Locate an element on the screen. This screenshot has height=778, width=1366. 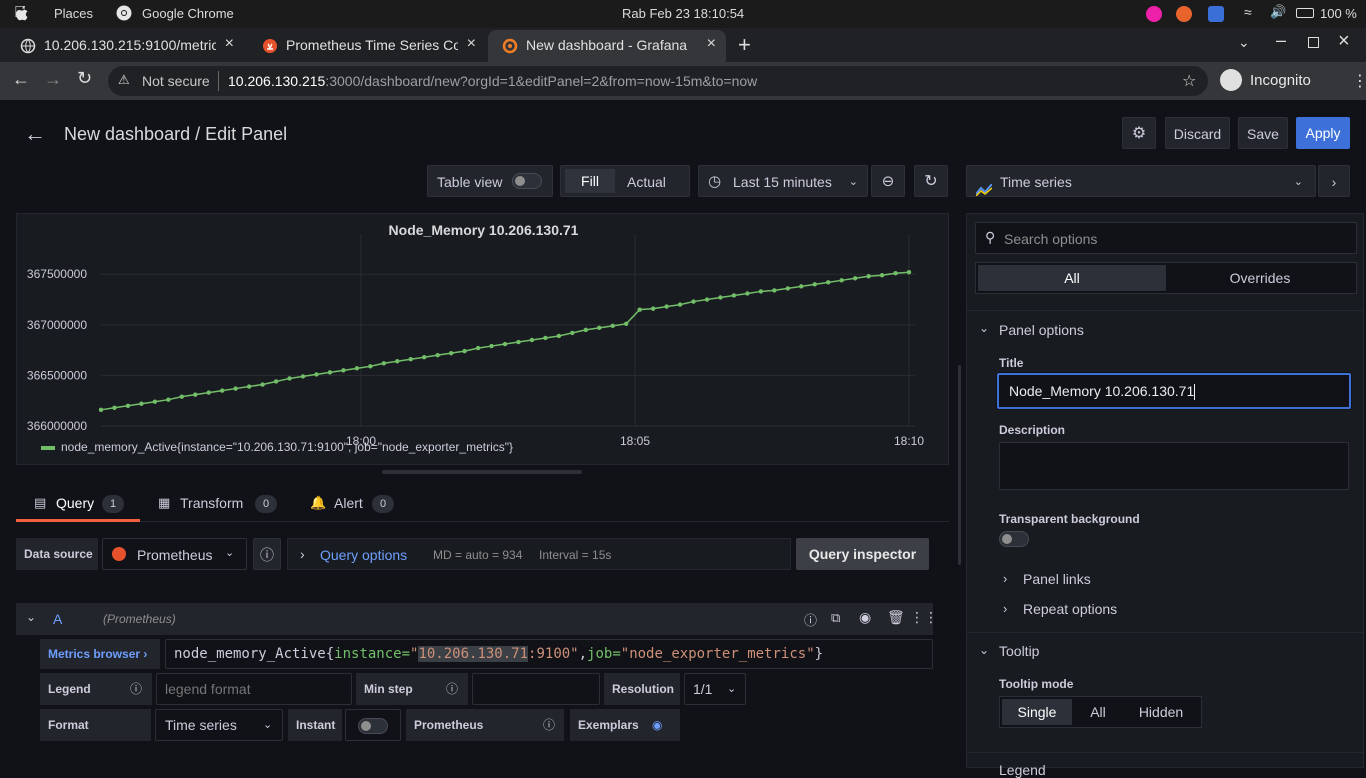
filter-overrides: Overrides is located at coordinates (1260, 278).